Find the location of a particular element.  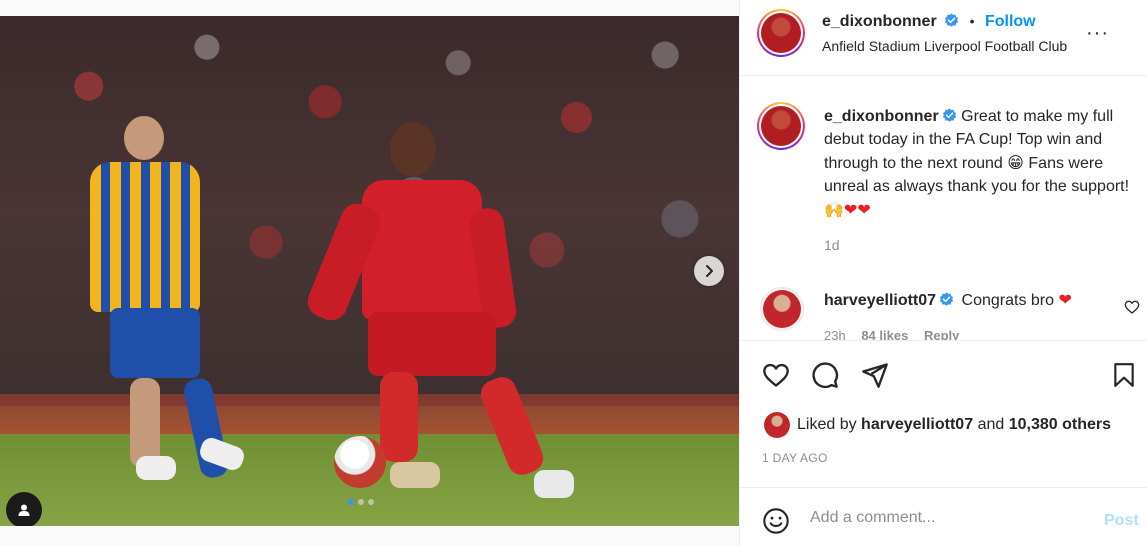

user-tag-icon is located at coordinates (24, 510).